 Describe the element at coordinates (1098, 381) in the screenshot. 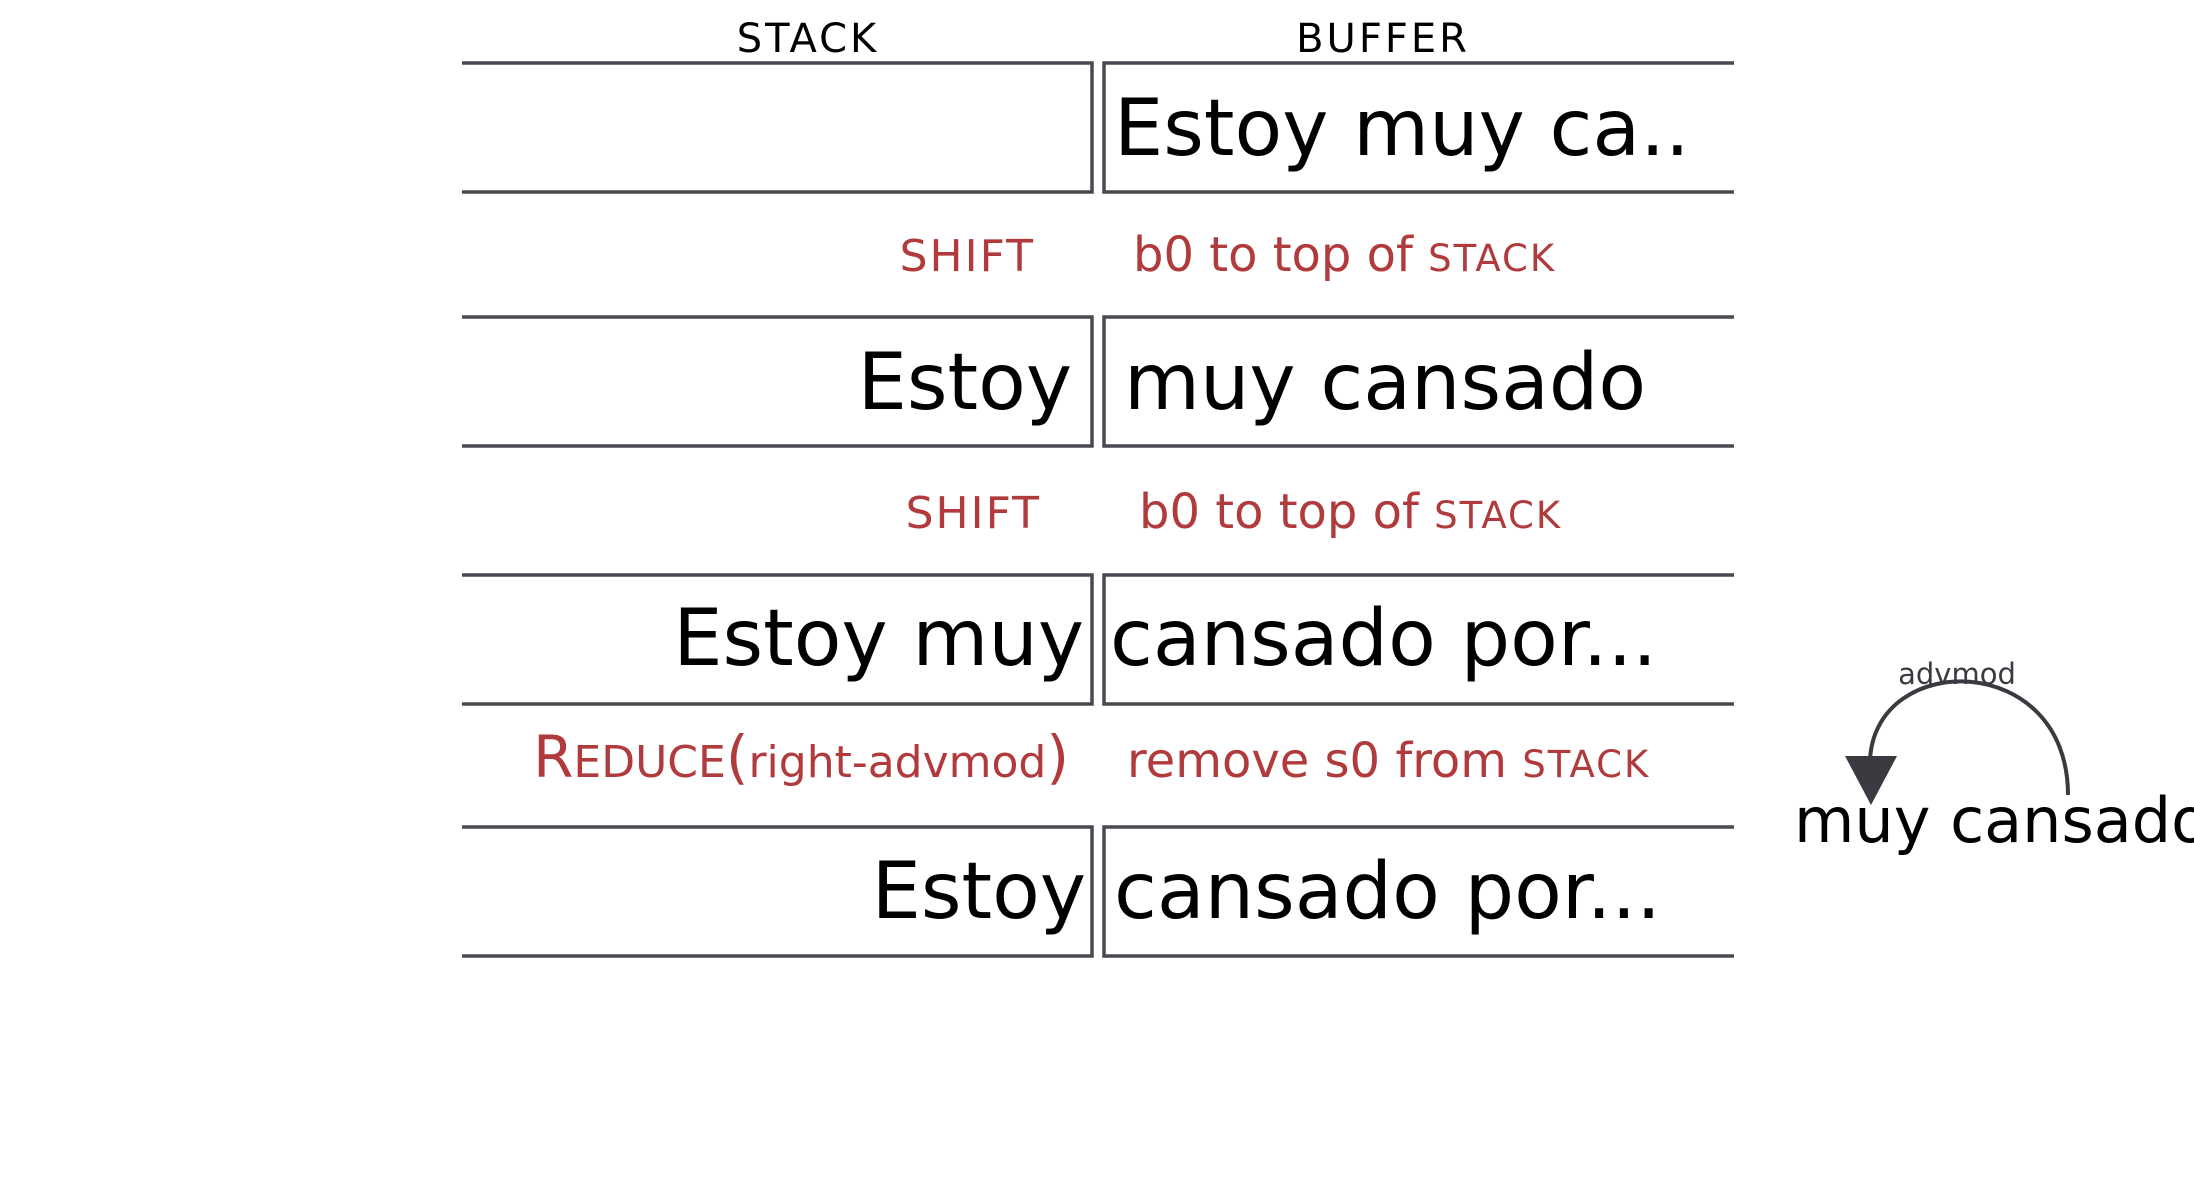

I see `config-row-1: Estoy muy cansado` at that location.